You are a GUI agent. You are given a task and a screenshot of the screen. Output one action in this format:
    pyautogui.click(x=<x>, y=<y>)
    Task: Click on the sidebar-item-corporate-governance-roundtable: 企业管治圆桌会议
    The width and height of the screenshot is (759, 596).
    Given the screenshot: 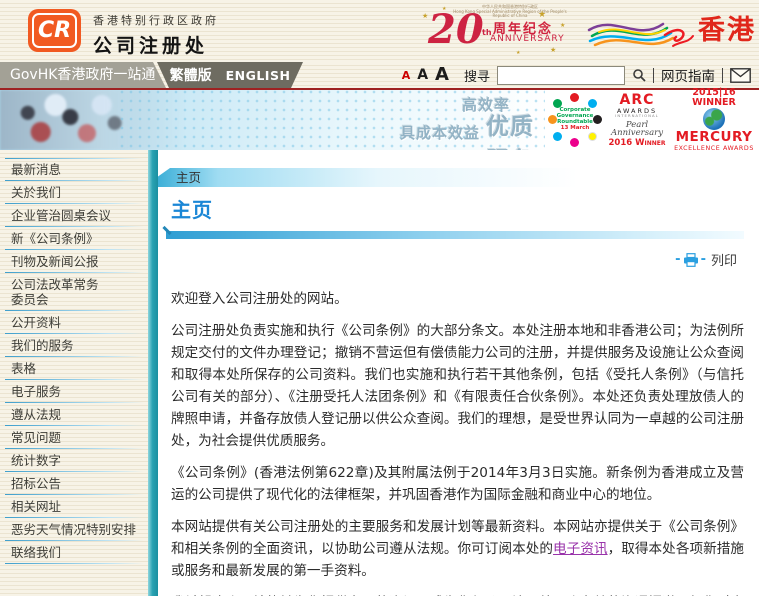 What is the action you would take?
    pyautogui.click(x=74, y=215)
    